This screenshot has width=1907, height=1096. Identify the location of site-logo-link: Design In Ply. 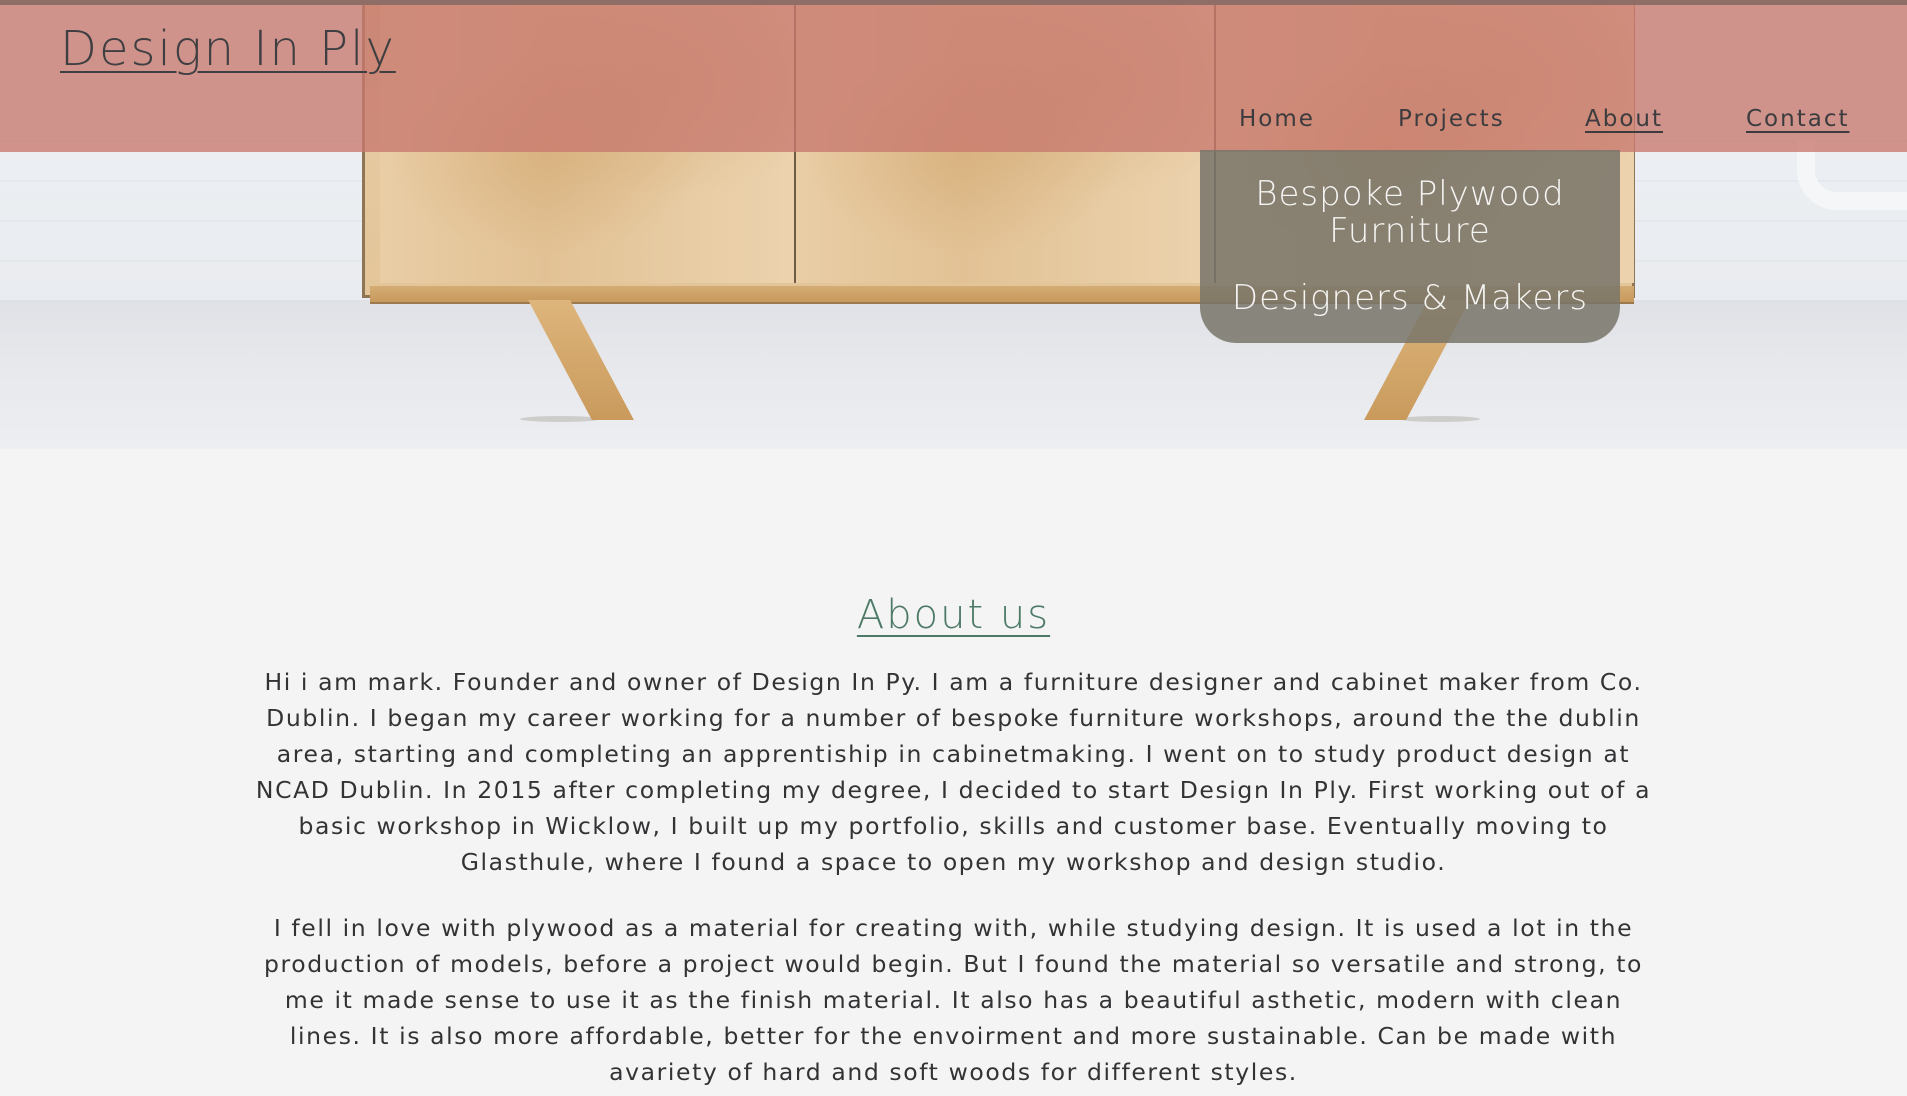
(228, 49).